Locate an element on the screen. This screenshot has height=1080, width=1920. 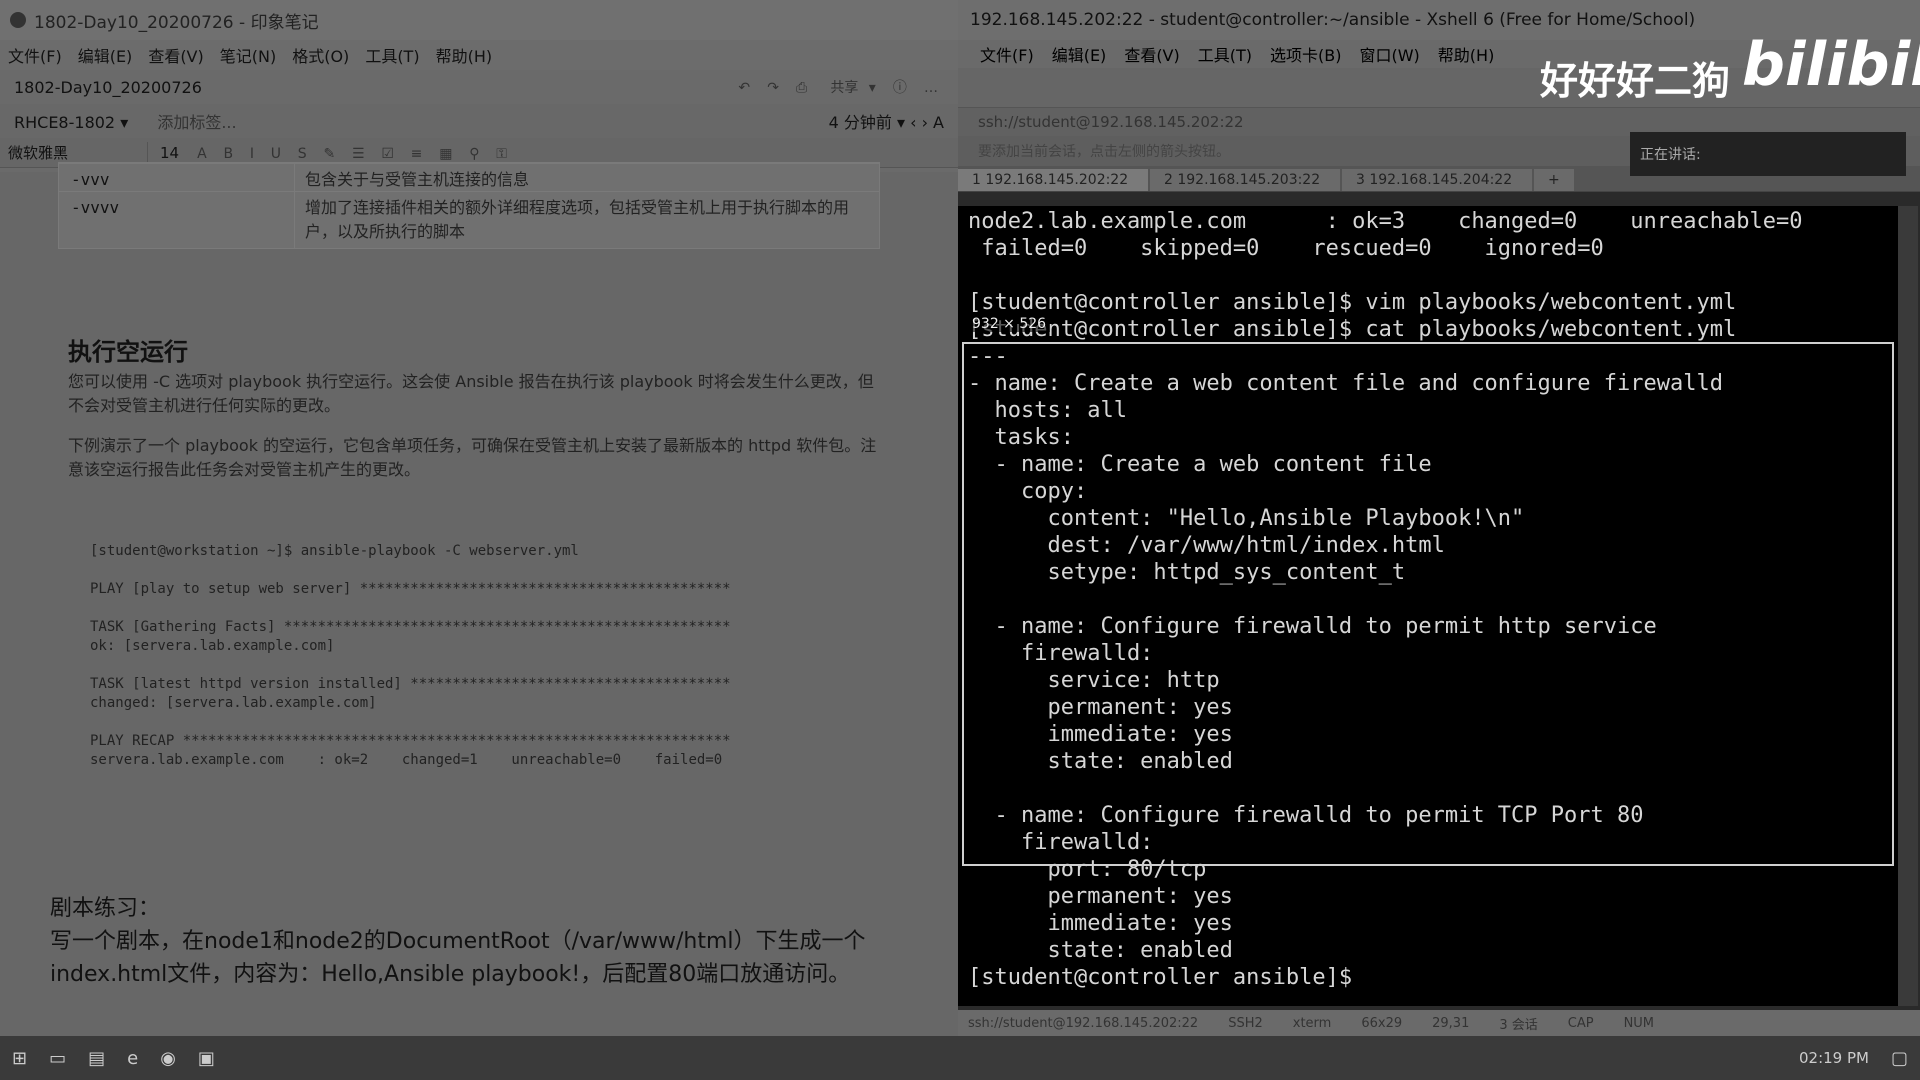
clock: 02:19 PM is located at coordinates (1834, 1058).